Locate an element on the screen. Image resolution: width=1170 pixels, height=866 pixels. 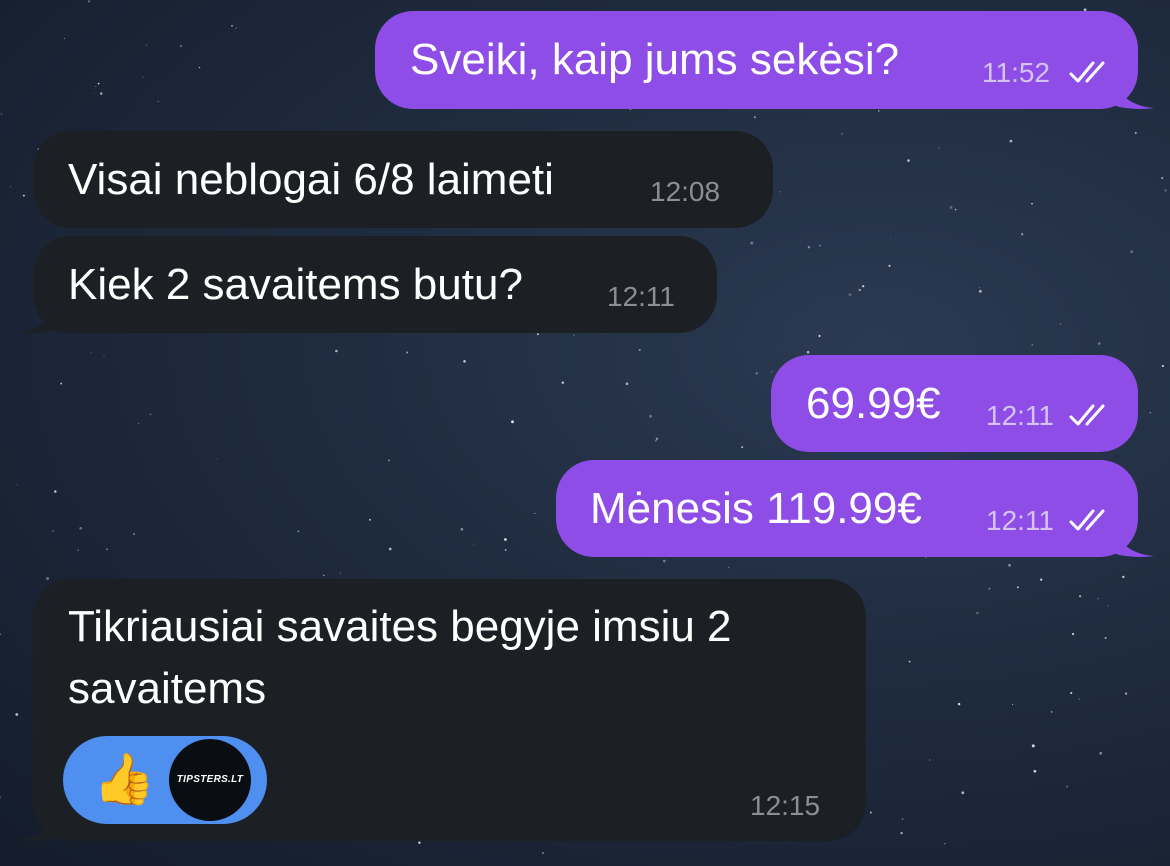
message-bubble-incoming: Kiek 2 savaitems butu? 12:11 is located at coordinates (375, 284).